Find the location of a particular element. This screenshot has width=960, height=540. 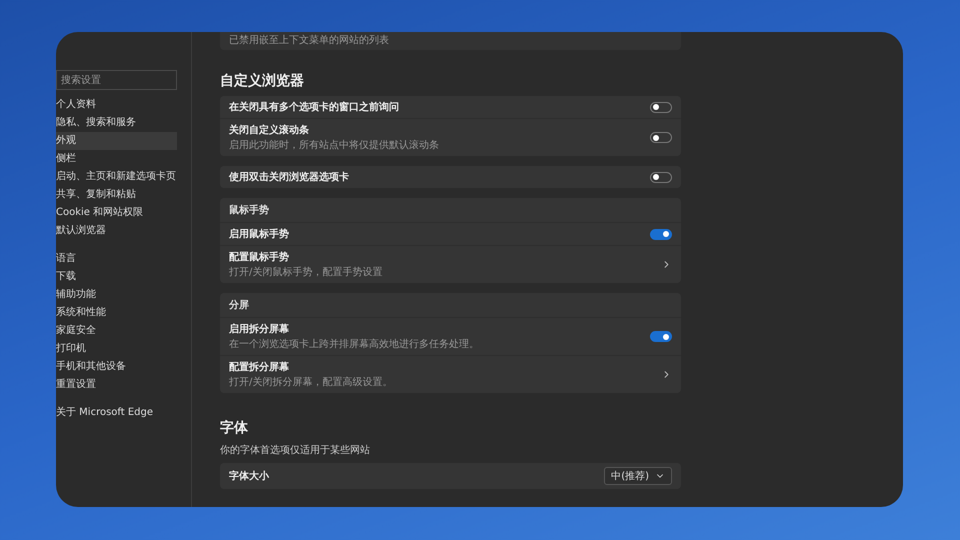

setting-label: 在关闭具有多个选项卡的窗口之前询问 is located at coordinates (314, 107).